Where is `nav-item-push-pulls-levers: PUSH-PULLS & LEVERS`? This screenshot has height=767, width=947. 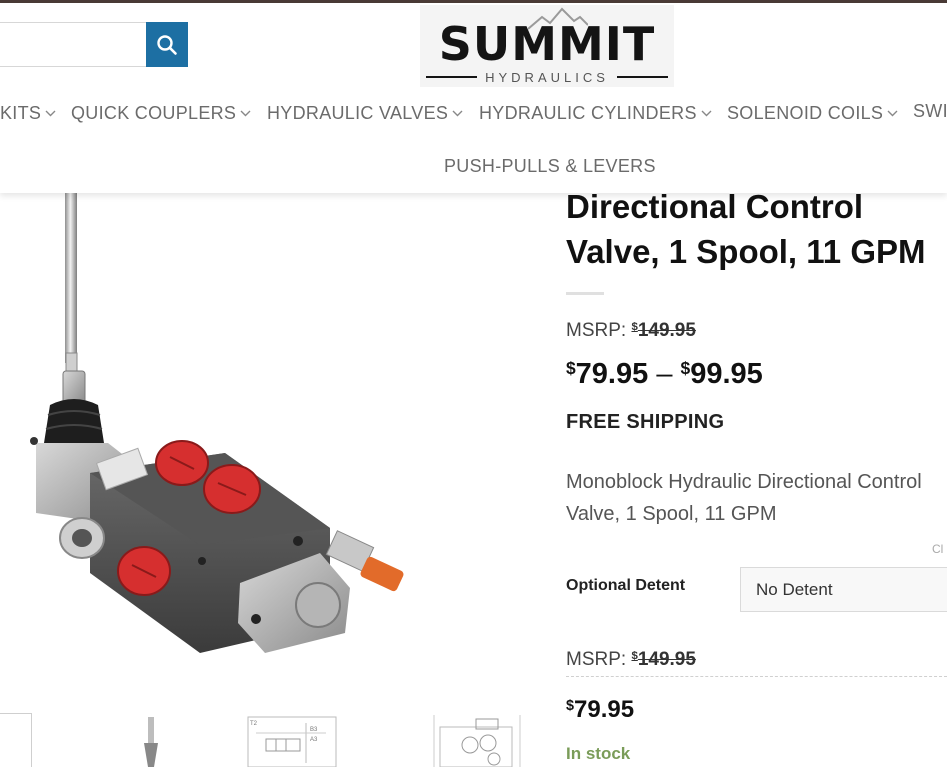
nav-item-push-pulls-levers: PUSH-PULLS & LEVERS is located at coordinates (550, 166).